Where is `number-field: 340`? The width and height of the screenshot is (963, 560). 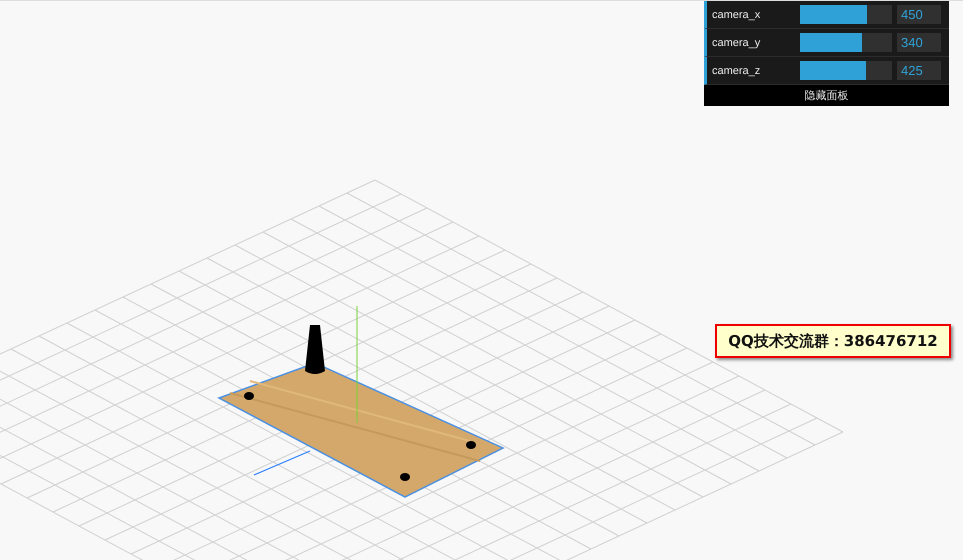 number-field: 340 is located at coordinates (919, 42).